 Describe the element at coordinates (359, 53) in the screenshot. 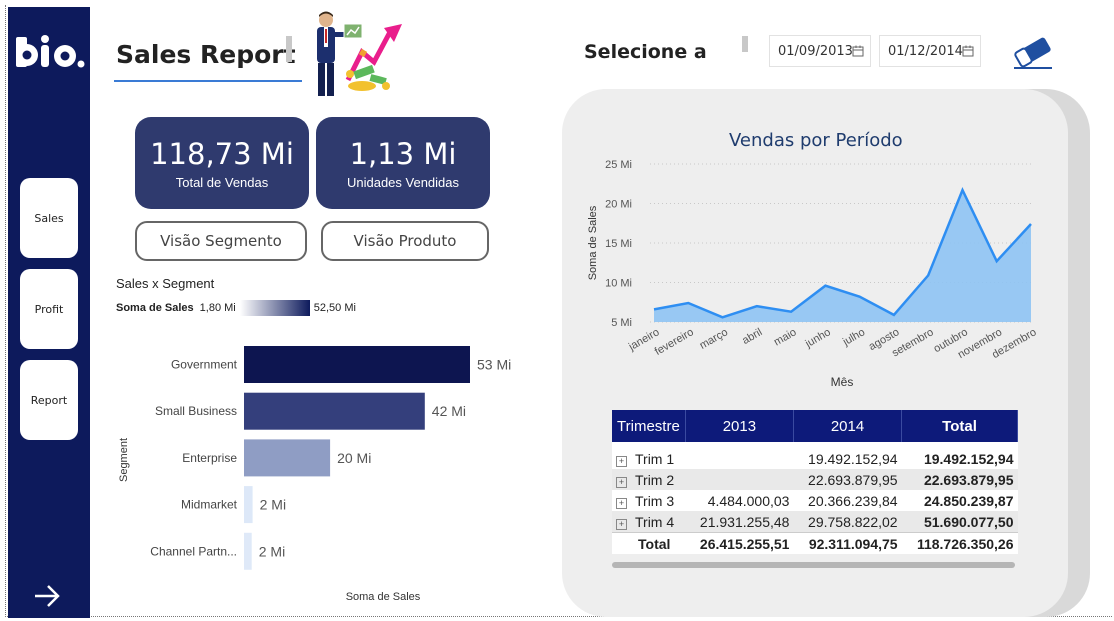

I see `businessman-chart-illustration` at that location.